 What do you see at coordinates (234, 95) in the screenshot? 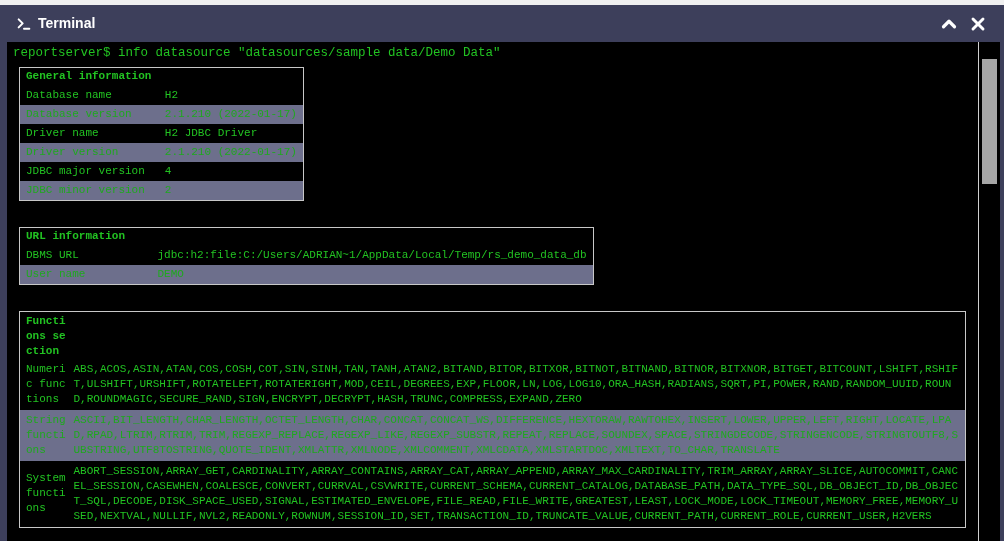
I see `table-cell: H2` at bounding box center [234, 95].